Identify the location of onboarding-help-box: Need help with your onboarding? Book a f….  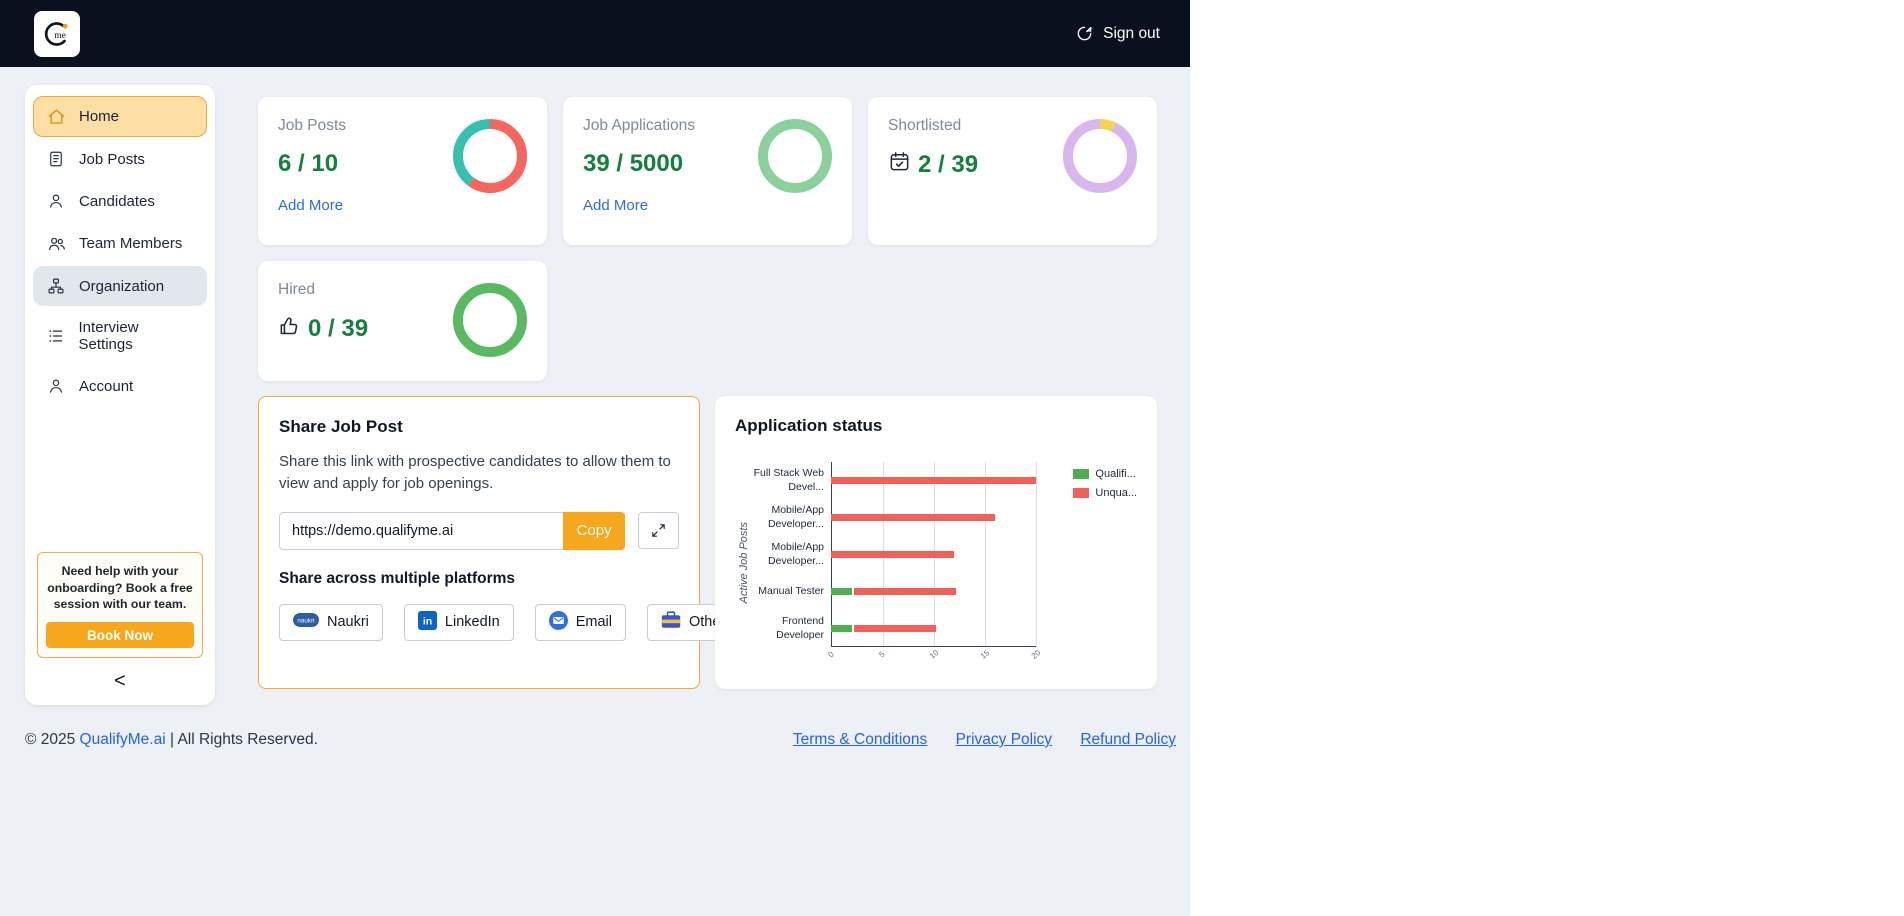
(120, 605).